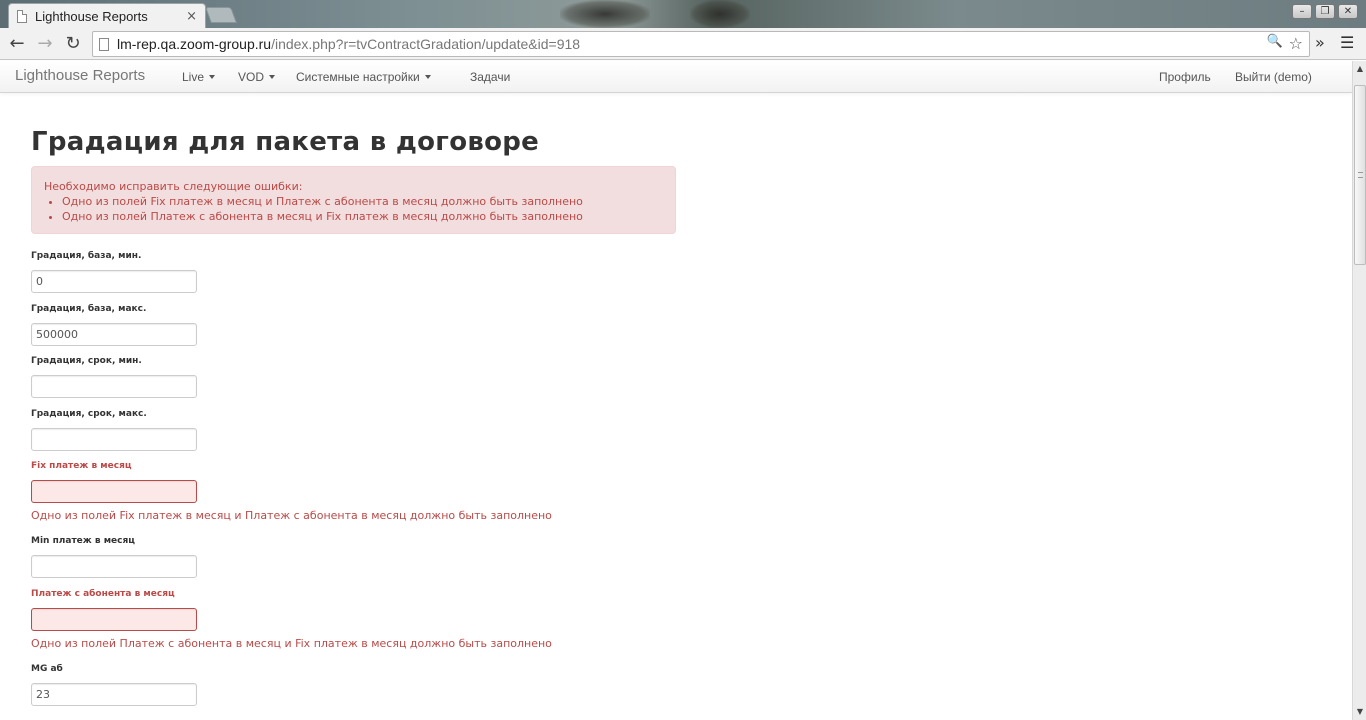  Describe the element at coordinates (103, 594) in the screenshot. I see `field-label-subscriber-payment: Платеж с абонента в месяц` at that location.